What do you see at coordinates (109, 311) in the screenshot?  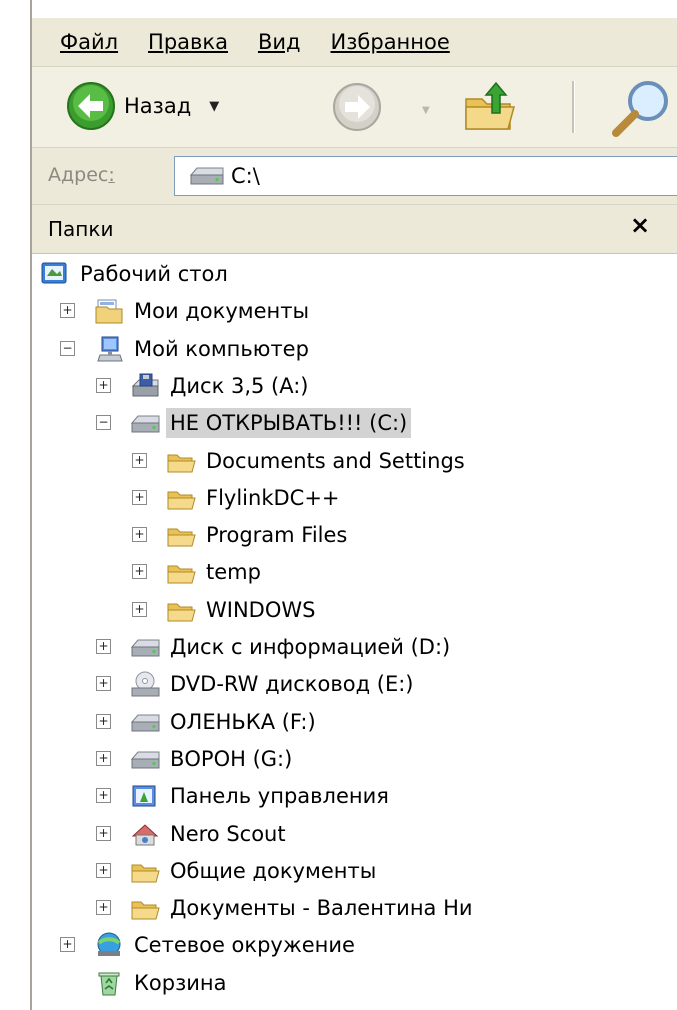 I see `my-documents-icon` at bounding box center [109, 311].